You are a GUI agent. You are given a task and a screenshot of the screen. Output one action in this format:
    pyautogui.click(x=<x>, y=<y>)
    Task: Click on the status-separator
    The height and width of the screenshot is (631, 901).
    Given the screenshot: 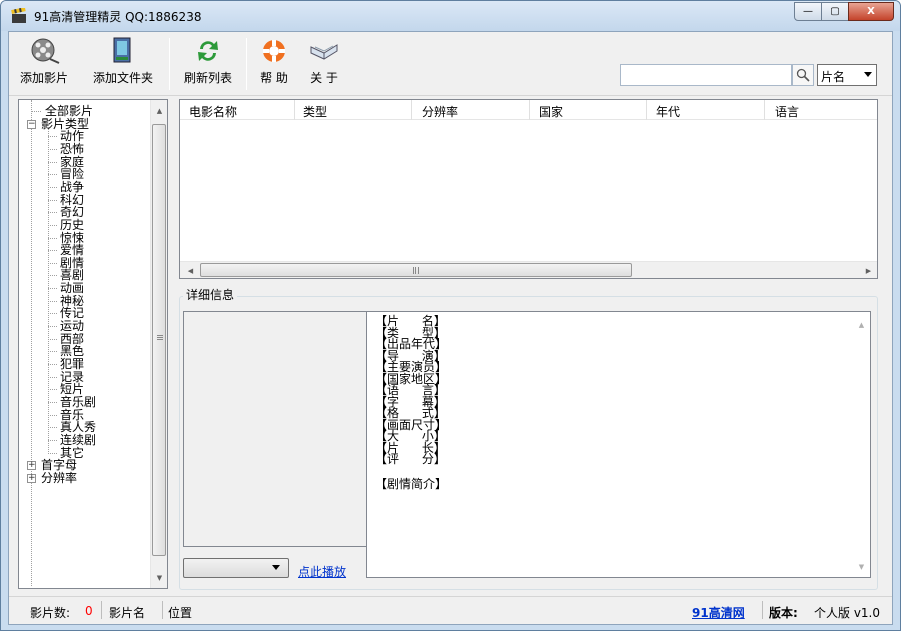 What is the action you would take?
    pyautogui.click(x=162, y=610)
    